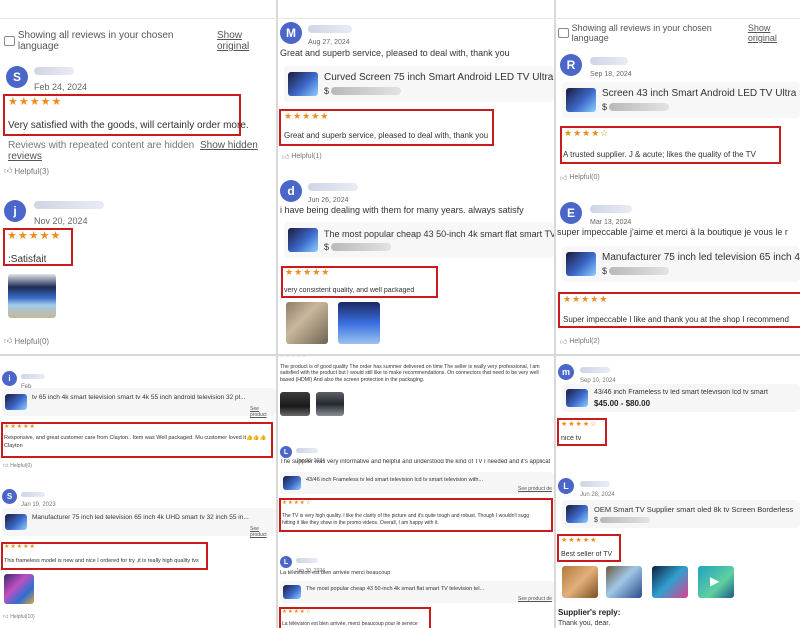 The height and width of the screenshot is (628, 800). What do you see at coordinates (302, 156) in the screenshot?
I see `helpful-button: 👍︎ Helpful(1)` at bounding box center [302, 156].